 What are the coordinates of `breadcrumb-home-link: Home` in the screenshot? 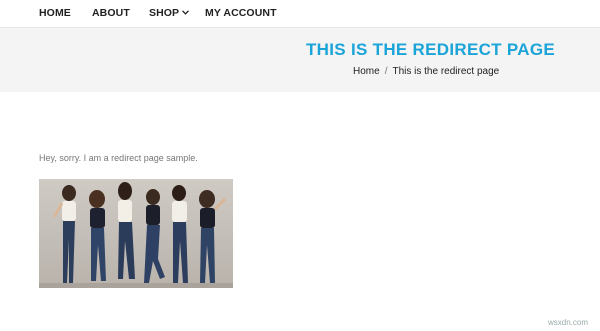 It's located at (366, 71).